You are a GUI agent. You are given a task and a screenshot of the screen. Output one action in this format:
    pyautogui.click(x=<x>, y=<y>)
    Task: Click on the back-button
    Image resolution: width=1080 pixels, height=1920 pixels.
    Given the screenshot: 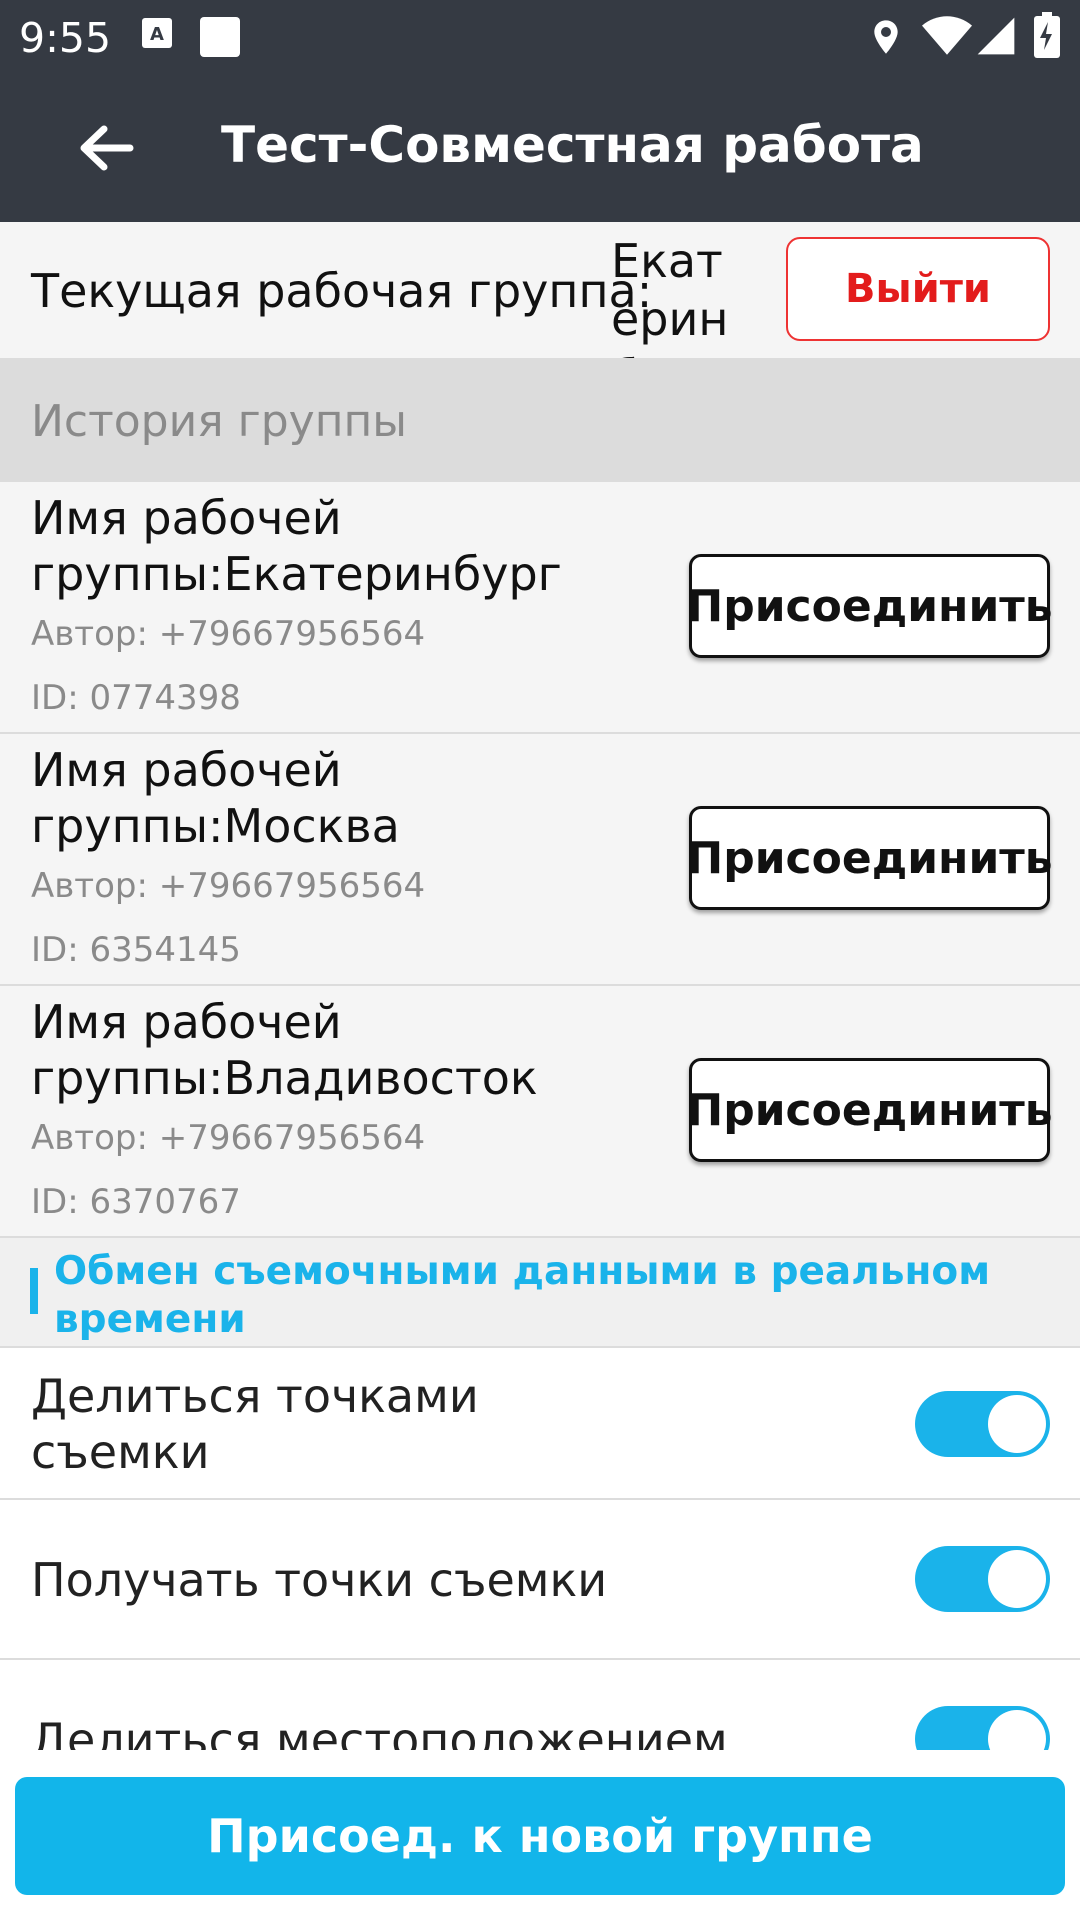 What is the action you would take?
    pyautogui.click(x=105, y=148)
    